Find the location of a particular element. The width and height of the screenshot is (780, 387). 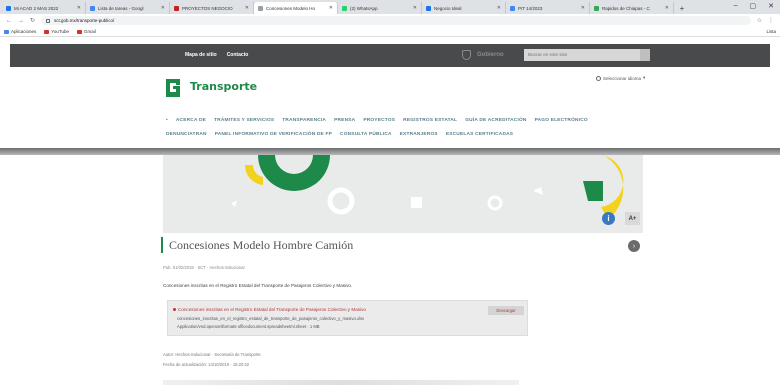

language-selector: Seleccionar idioma ▾ is located at coordinates (620, 78).